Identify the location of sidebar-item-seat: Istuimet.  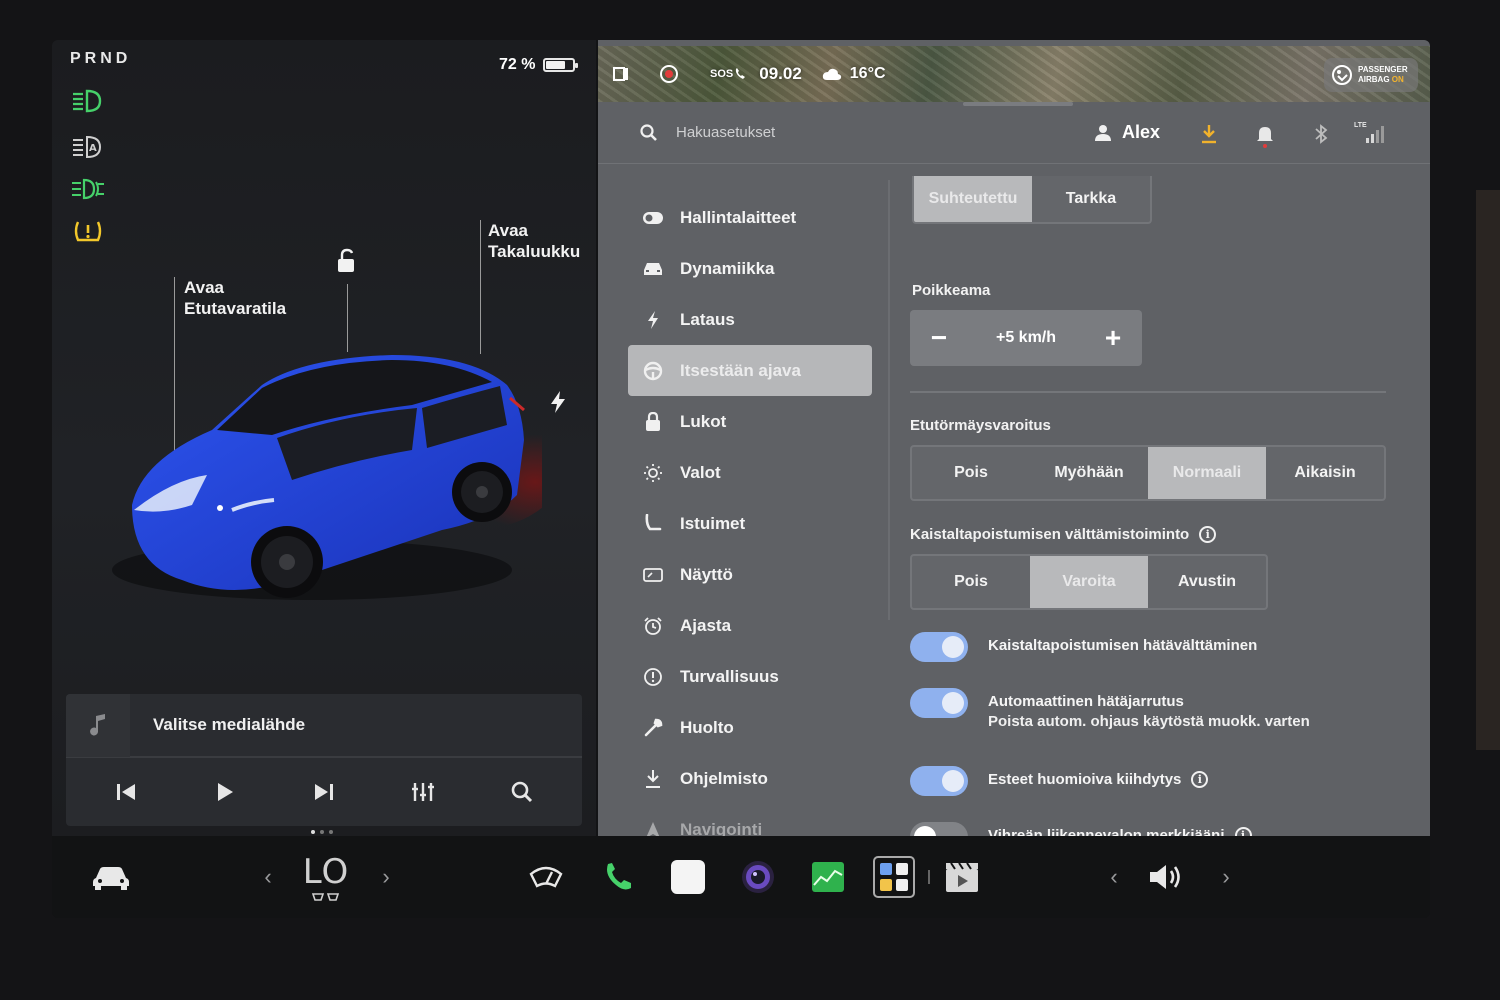
(750, 523).